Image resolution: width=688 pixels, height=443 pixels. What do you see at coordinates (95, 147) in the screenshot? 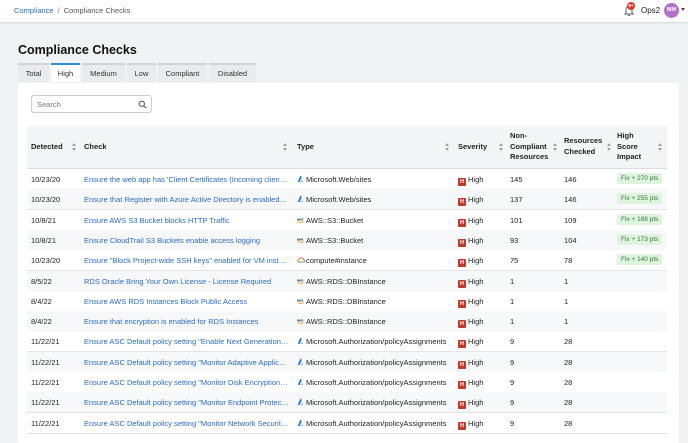
I see `column-header-check: Check` at bounding box center [95, 147].